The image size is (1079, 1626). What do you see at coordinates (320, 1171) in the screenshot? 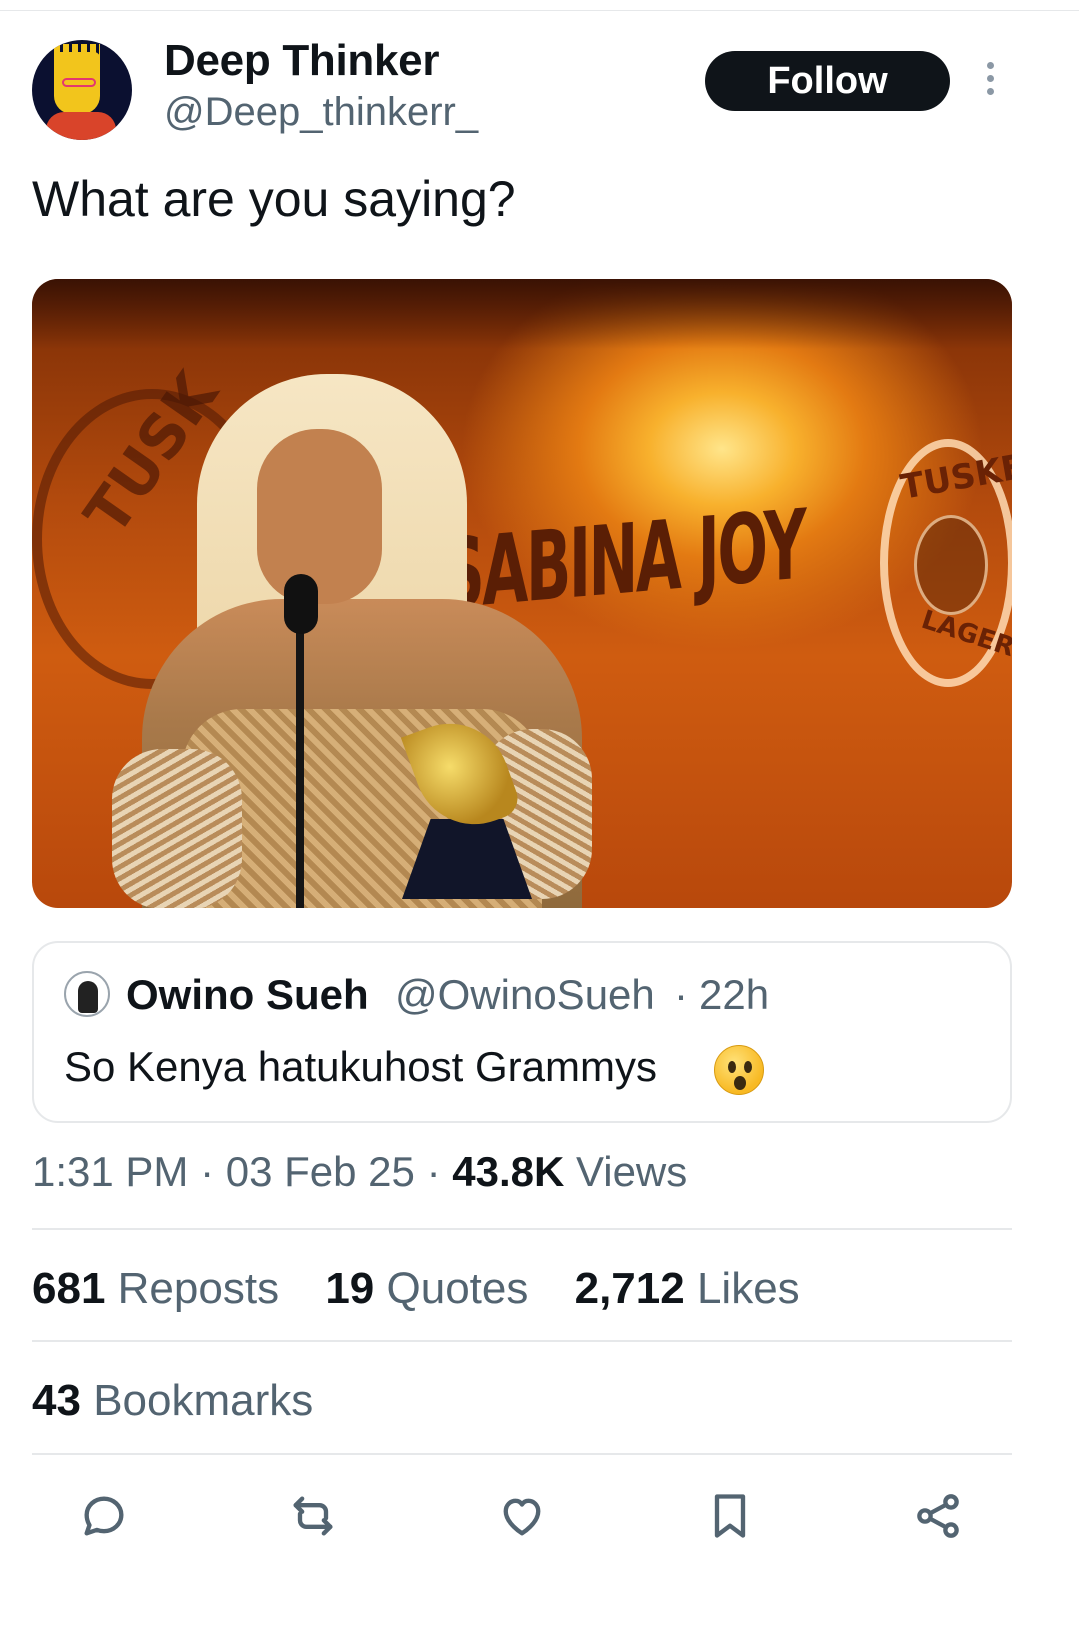
I see `tweet-date: 03 Feb 25` at bounding box center [320, 1171].